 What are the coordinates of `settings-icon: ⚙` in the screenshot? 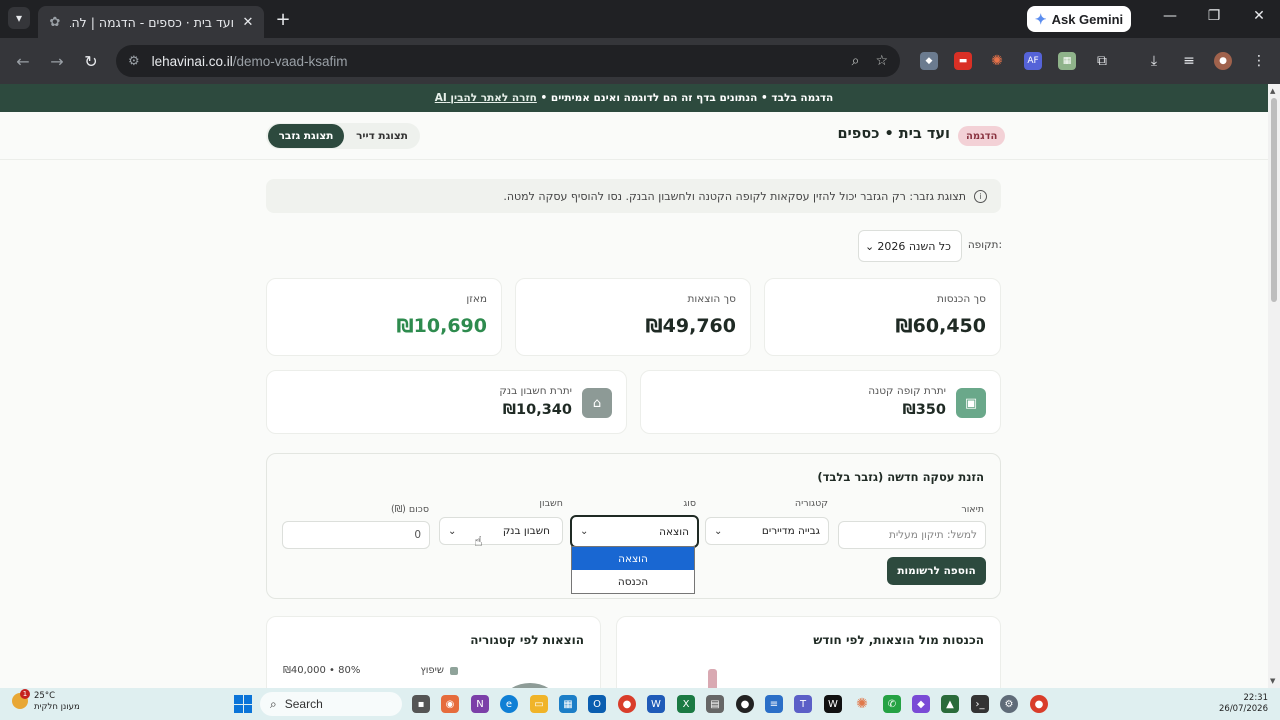 It's located at (1009, 704).